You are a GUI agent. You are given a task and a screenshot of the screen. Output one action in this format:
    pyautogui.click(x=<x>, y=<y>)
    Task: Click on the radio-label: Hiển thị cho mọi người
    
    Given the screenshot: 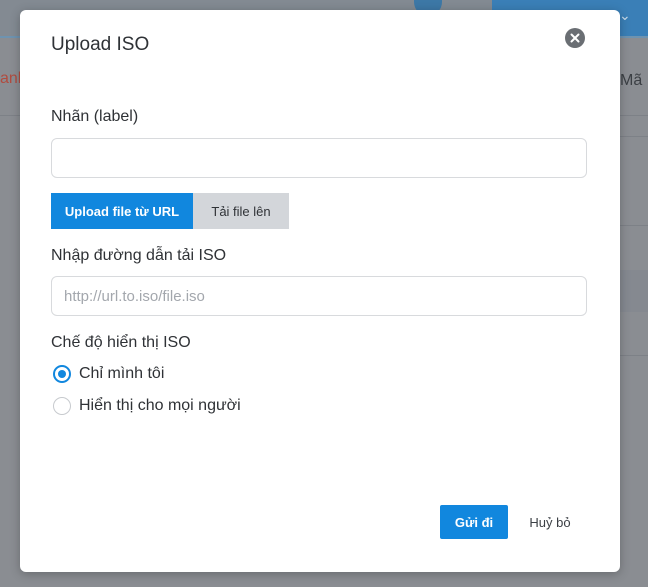 What is the action you would take?
    pyautogui.click(x=160, y=405)
    